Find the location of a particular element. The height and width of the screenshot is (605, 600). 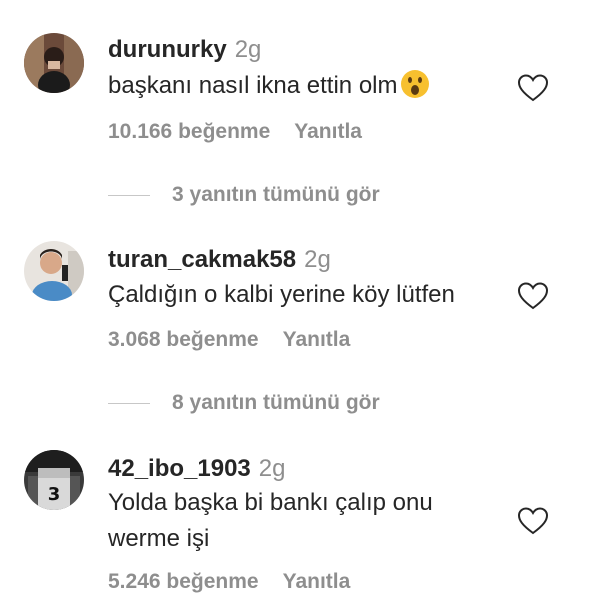

view-replies-button: 3 yanıtın tümünü gör is located at coordinates (244, 195).